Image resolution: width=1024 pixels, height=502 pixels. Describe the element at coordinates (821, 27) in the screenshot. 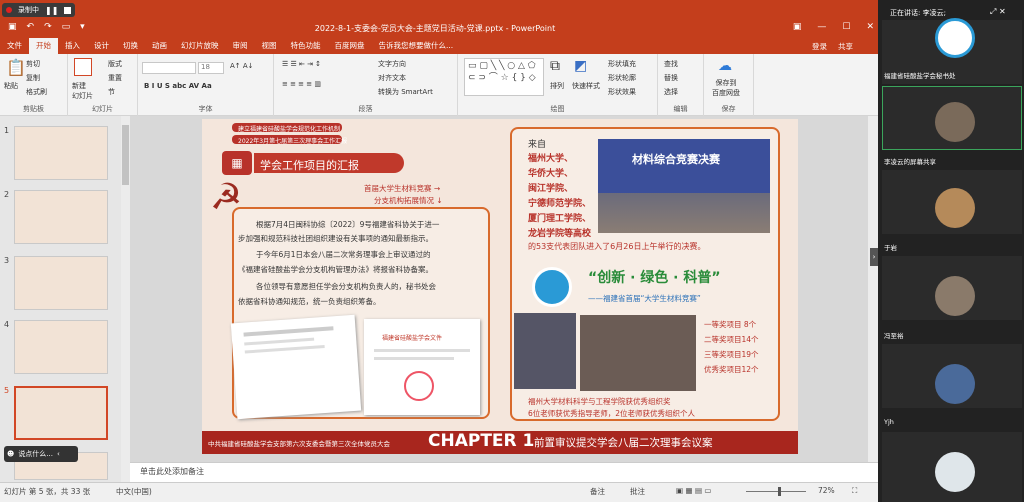

I see `minimize-icon: —` at that location.